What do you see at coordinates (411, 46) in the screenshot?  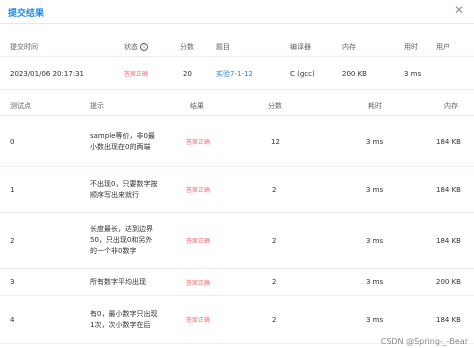 I see `col-duration: 用时` at bounding box center [411, 46].